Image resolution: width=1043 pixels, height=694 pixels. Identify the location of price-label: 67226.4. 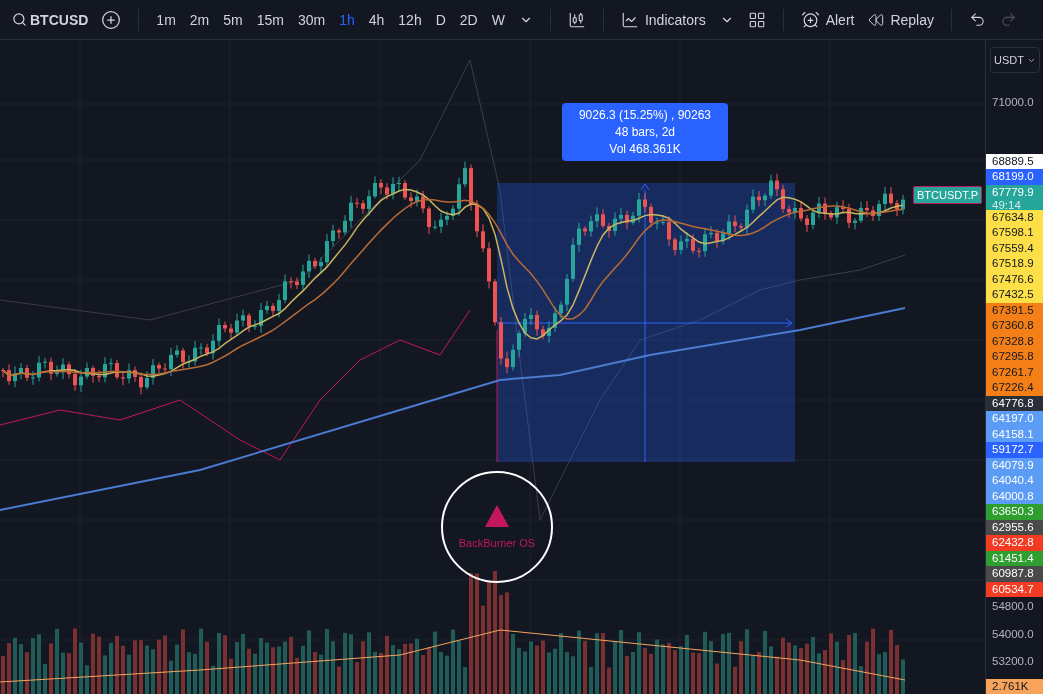
(1014, 388).